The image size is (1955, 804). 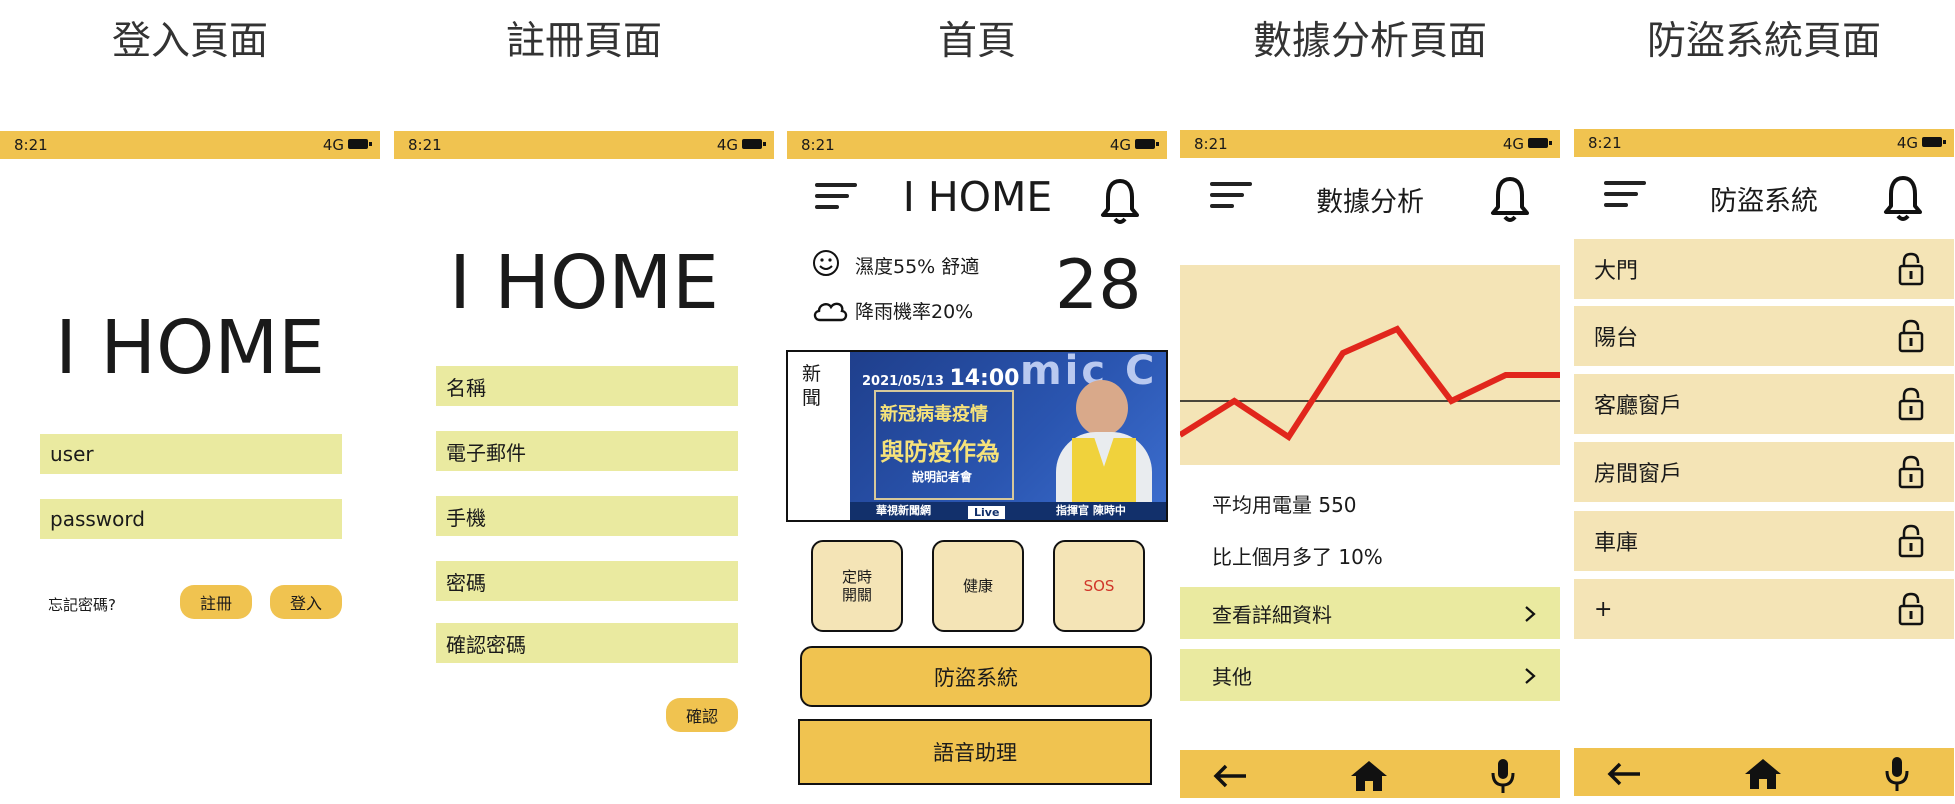 What do you see at coordinates (1764, 472) in the screenshot?
I see `lock-item-bedroom-window: 房間窗戶` at bounding box center [1764, 472].